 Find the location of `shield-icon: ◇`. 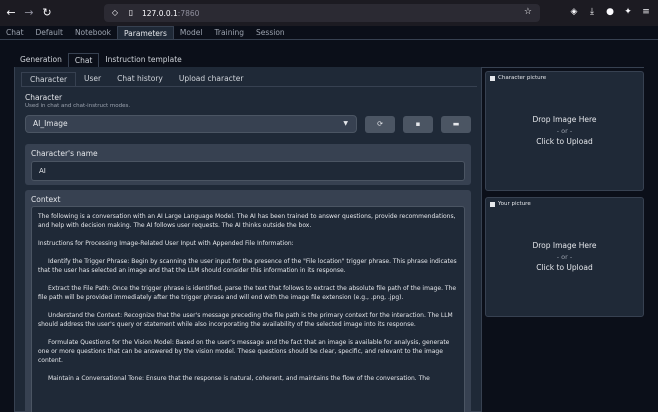

shield-icon: ◇ is located at coordinates (115, 13).